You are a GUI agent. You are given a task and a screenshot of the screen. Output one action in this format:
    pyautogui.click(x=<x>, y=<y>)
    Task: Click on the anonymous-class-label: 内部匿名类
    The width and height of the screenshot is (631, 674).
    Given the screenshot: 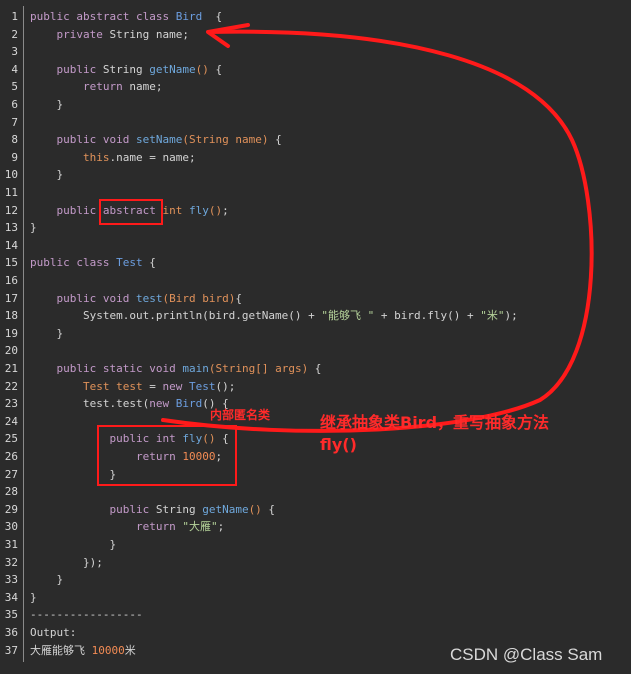 What is the action you would take?
    pyautogui.click(x=240, y=415)
    